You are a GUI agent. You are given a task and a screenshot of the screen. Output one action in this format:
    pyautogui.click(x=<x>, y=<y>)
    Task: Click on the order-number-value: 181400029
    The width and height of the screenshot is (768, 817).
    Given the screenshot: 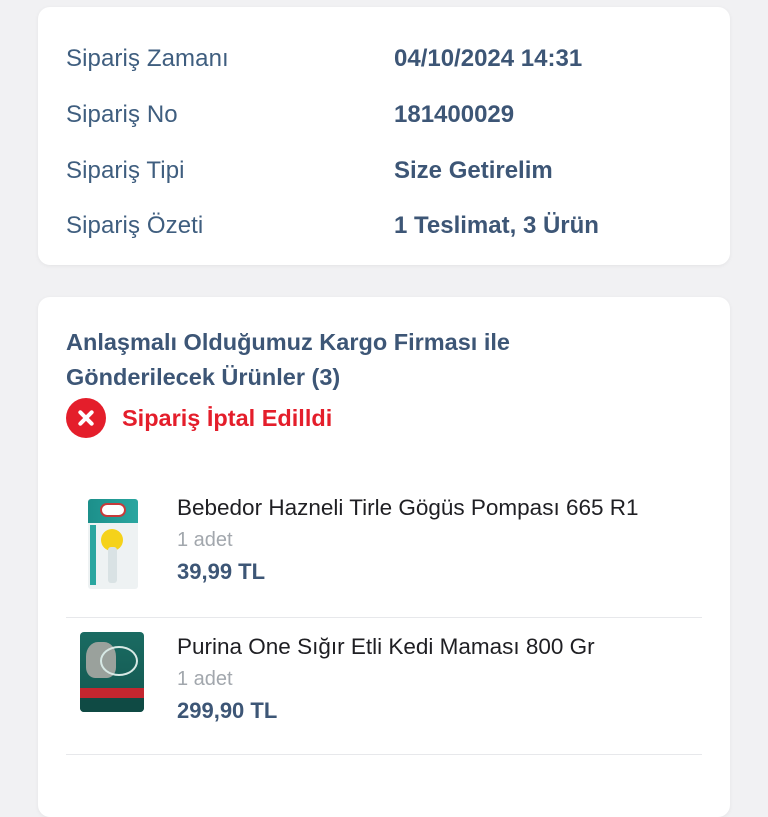 What is the action you would take?
    pyautogui.click(x=454, y=114)
    